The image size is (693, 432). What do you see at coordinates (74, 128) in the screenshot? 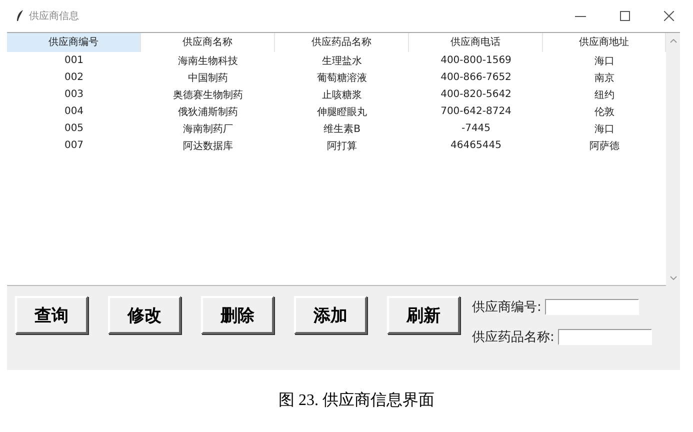
I see `table-cell-text: 005` at bounding box center [74, 128].